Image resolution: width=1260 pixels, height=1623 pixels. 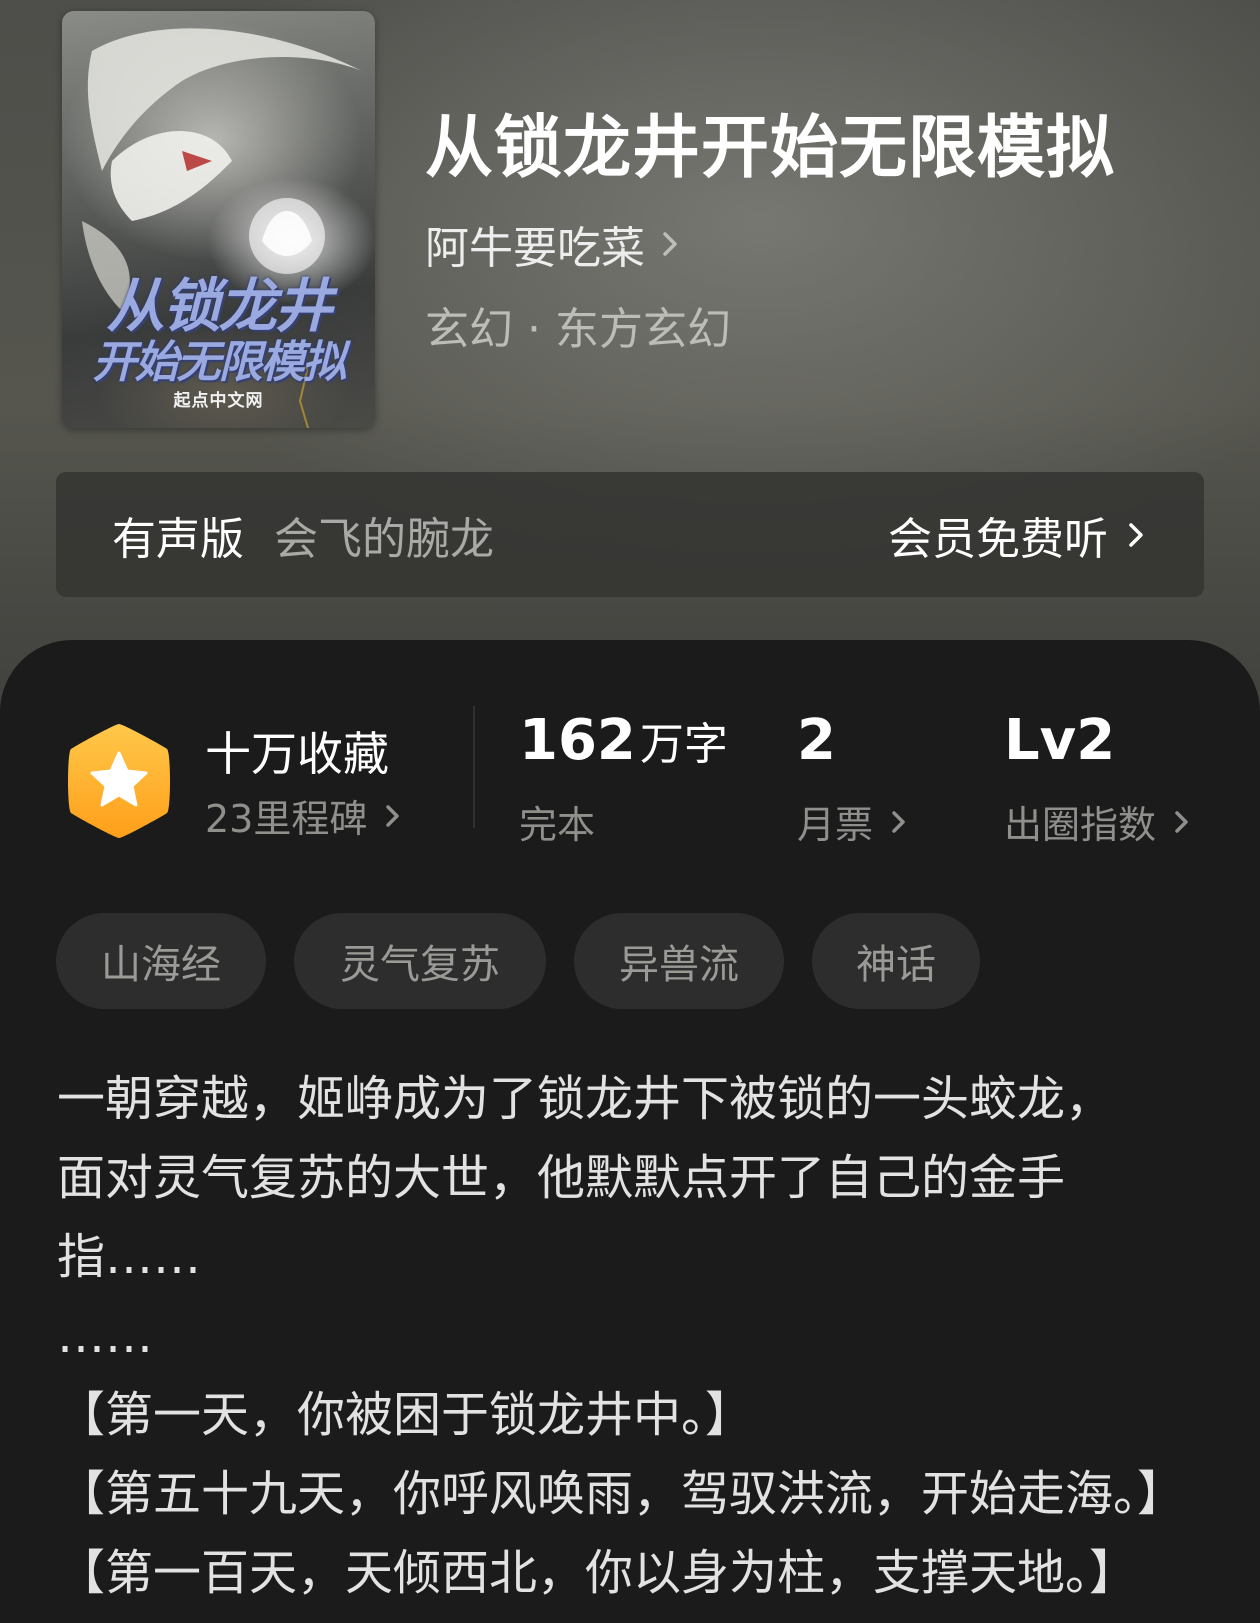 I want to click on popularity-index-link: 出圈指数, so click(x=1098, y=821).